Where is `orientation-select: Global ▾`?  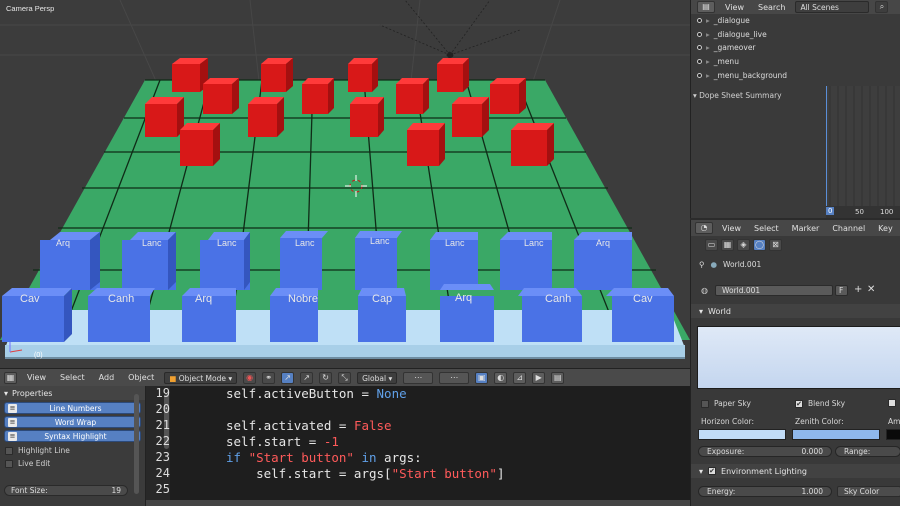
orientation-select: Global ▾ is located at coordinates (377, 377).